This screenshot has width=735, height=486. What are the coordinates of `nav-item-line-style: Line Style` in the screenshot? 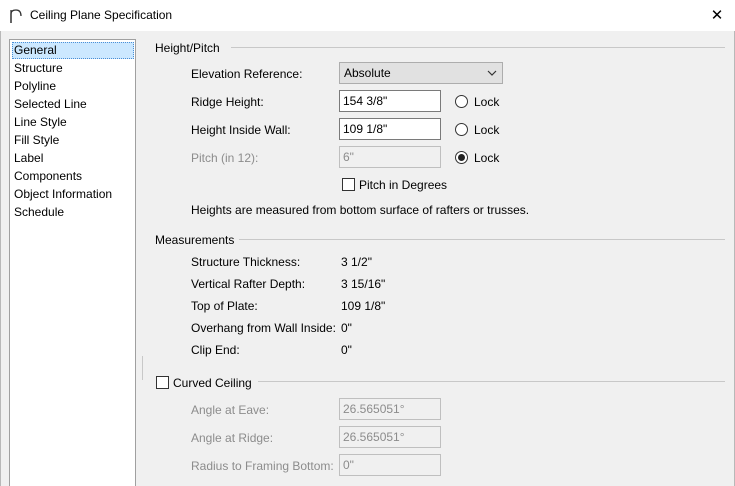 It's located at (73, 122).